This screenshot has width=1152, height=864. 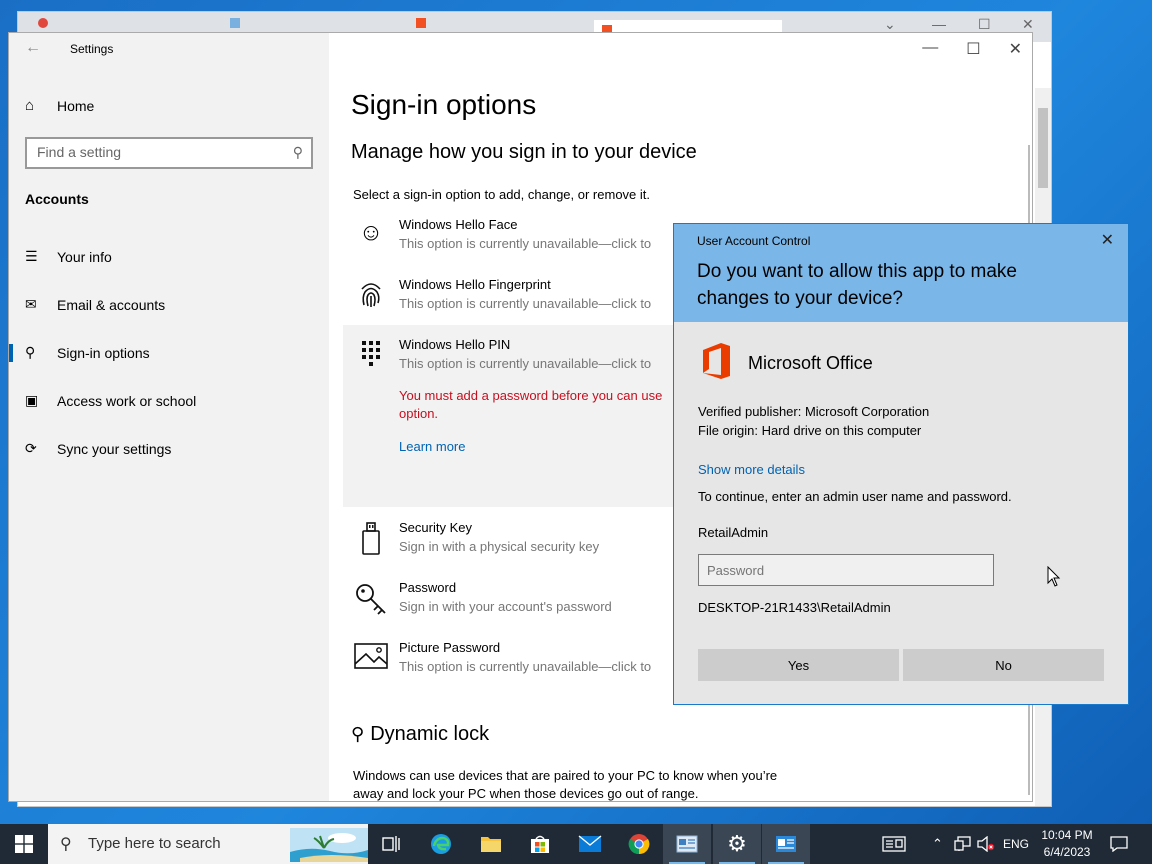 What do you see at coordinates (810, 430) in the screenshot?
I see `uac-file-origin: File origin: Hard drive on this computer` at bounding box center [810, 430].